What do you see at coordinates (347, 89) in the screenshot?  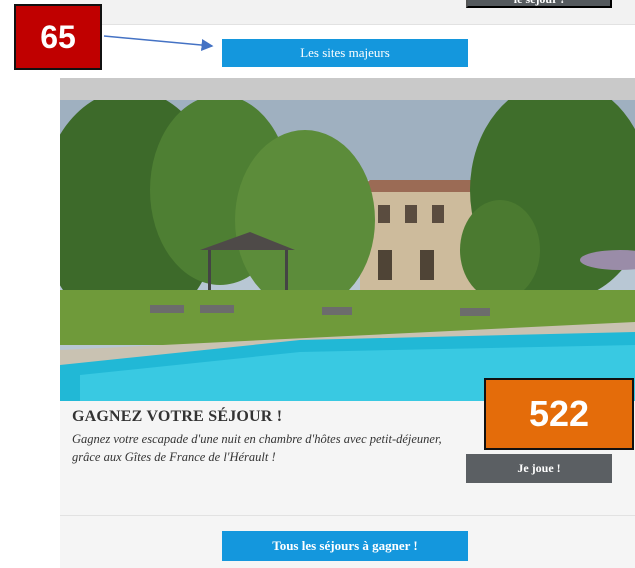 I see `photo-header-bar` at bounding box center [347, 89].